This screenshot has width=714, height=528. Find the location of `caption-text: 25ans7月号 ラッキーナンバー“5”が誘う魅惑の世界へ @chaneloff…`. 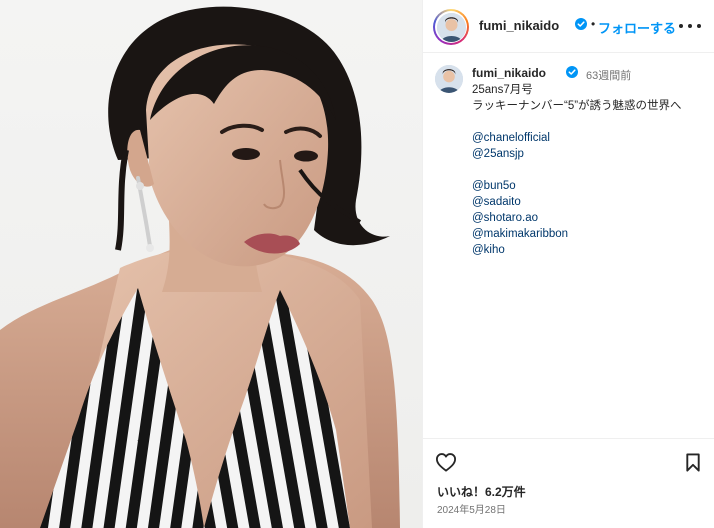

caption-text: 25ans7月号 ラッキーナンバー“5”が誘う魅惑の世界へ @chaneloff… is located at coordinates (590, 170).